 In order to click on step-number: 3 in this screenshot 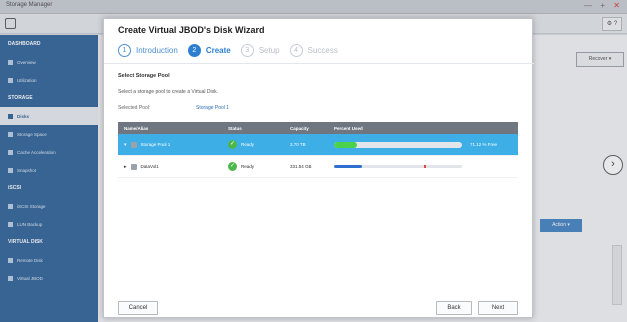, I will do `click(247, 50)`.